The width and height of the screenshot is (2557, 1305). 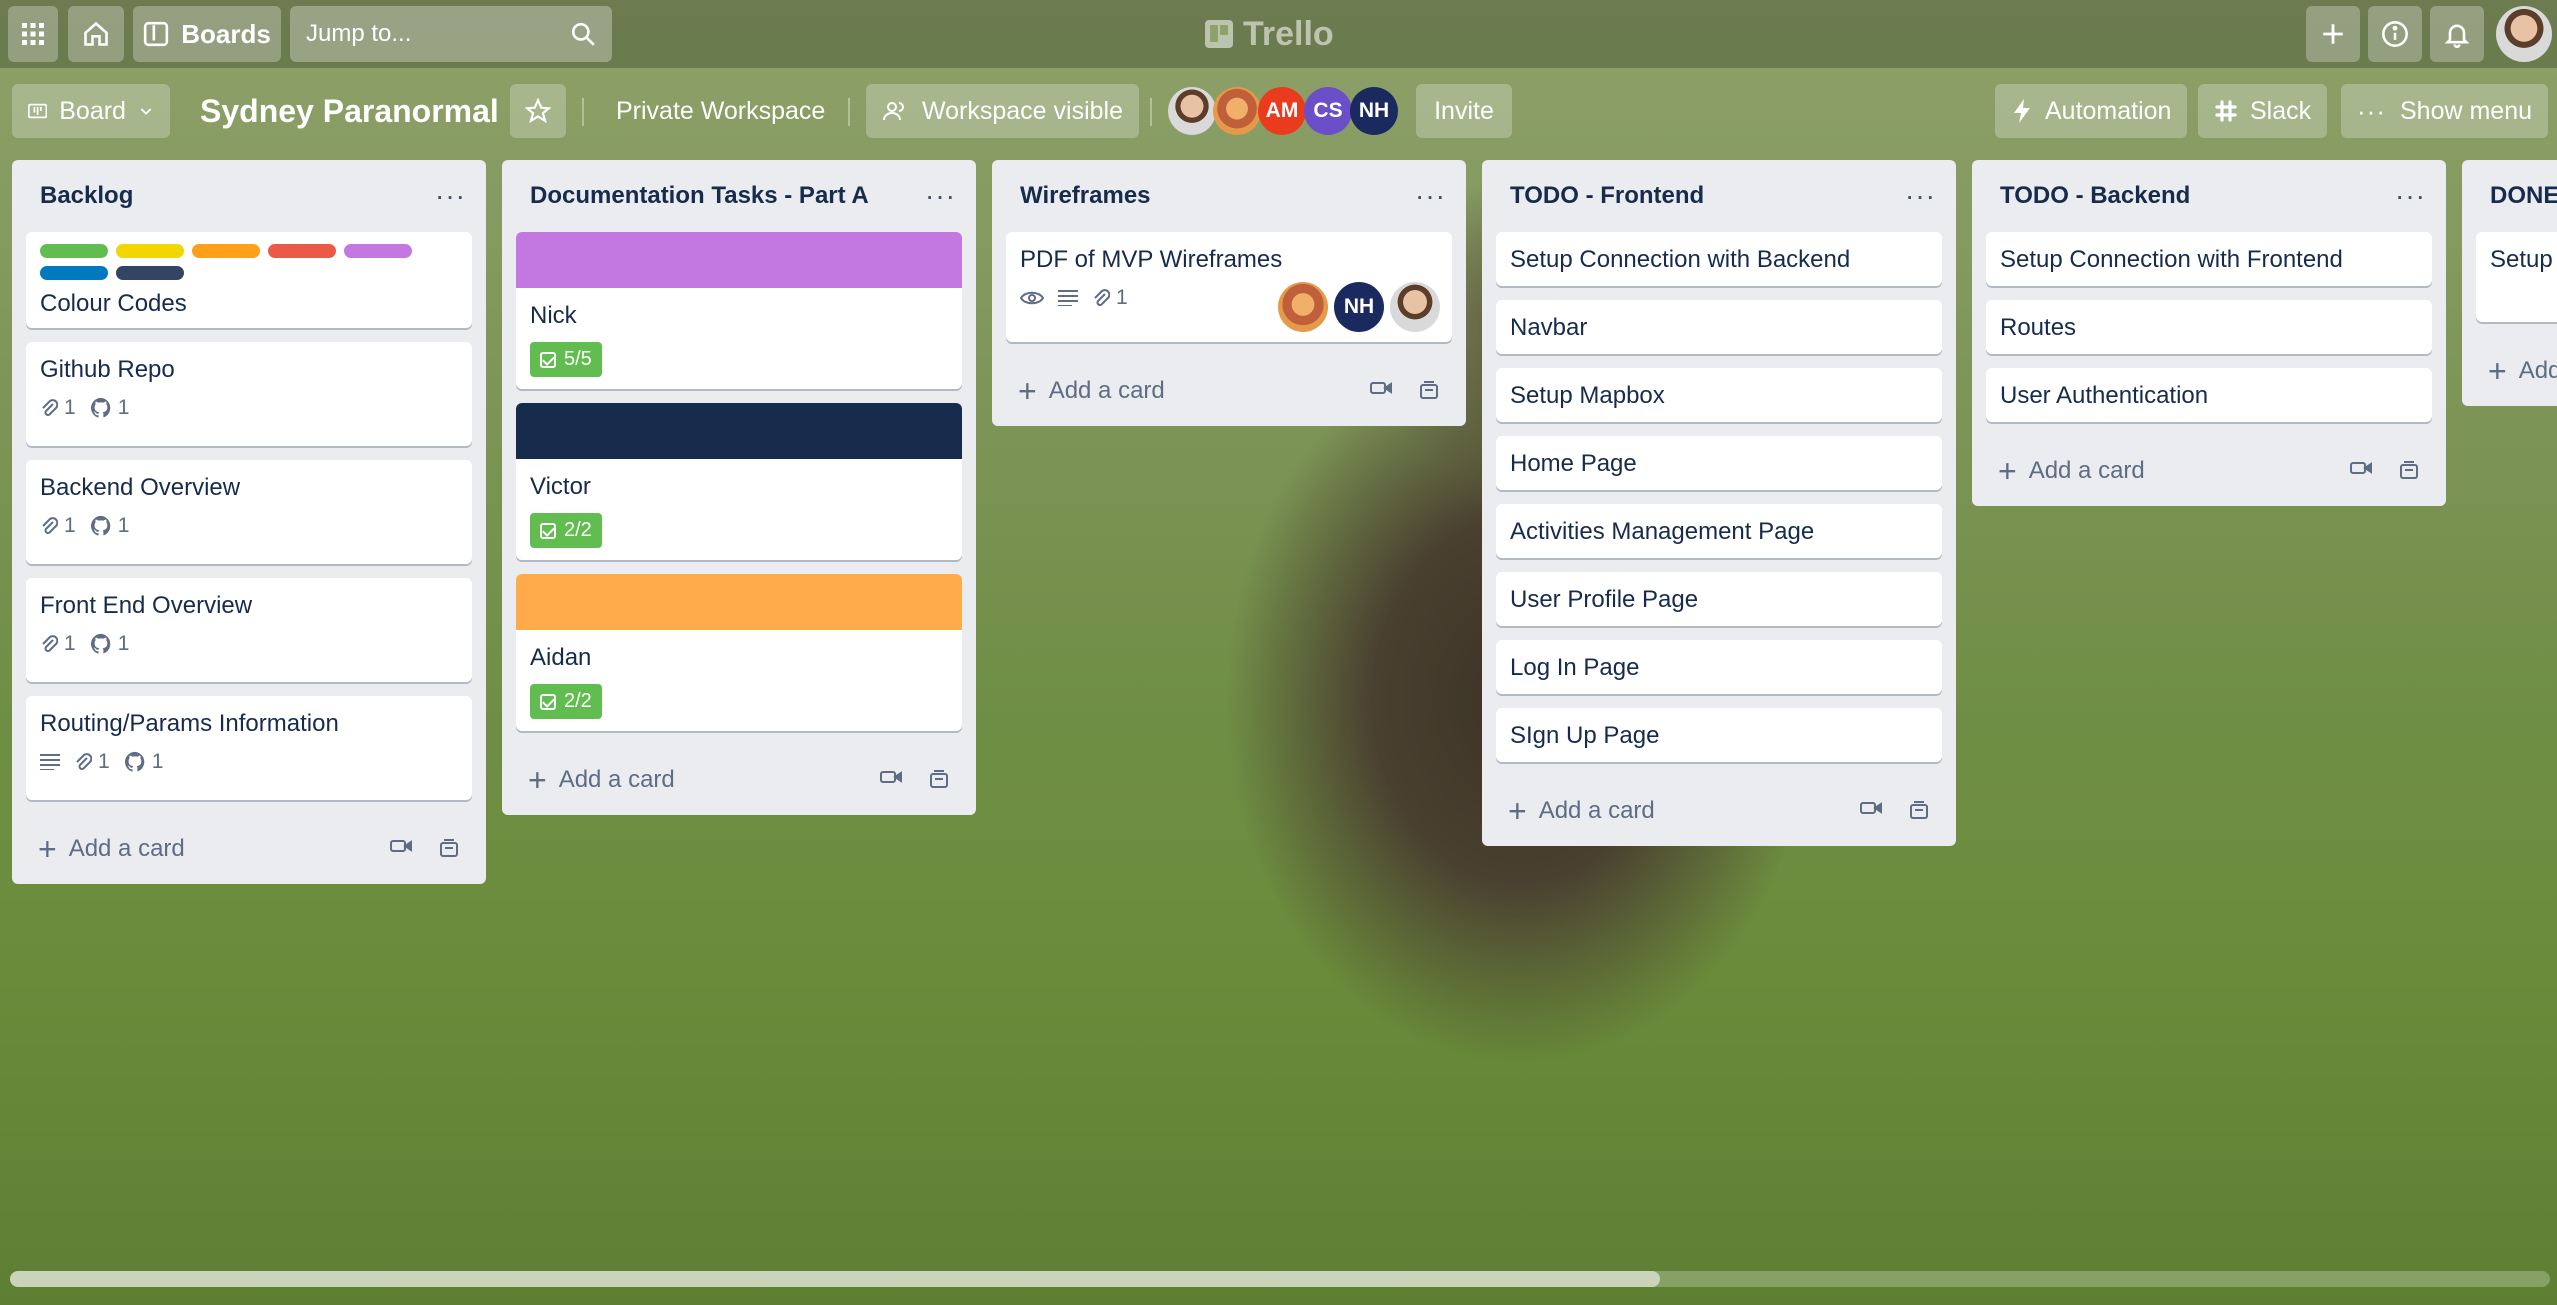 What do you see at coordinates (226, 251) in the screenshot?
I see `label-orange` at bounding box center [226, 251].